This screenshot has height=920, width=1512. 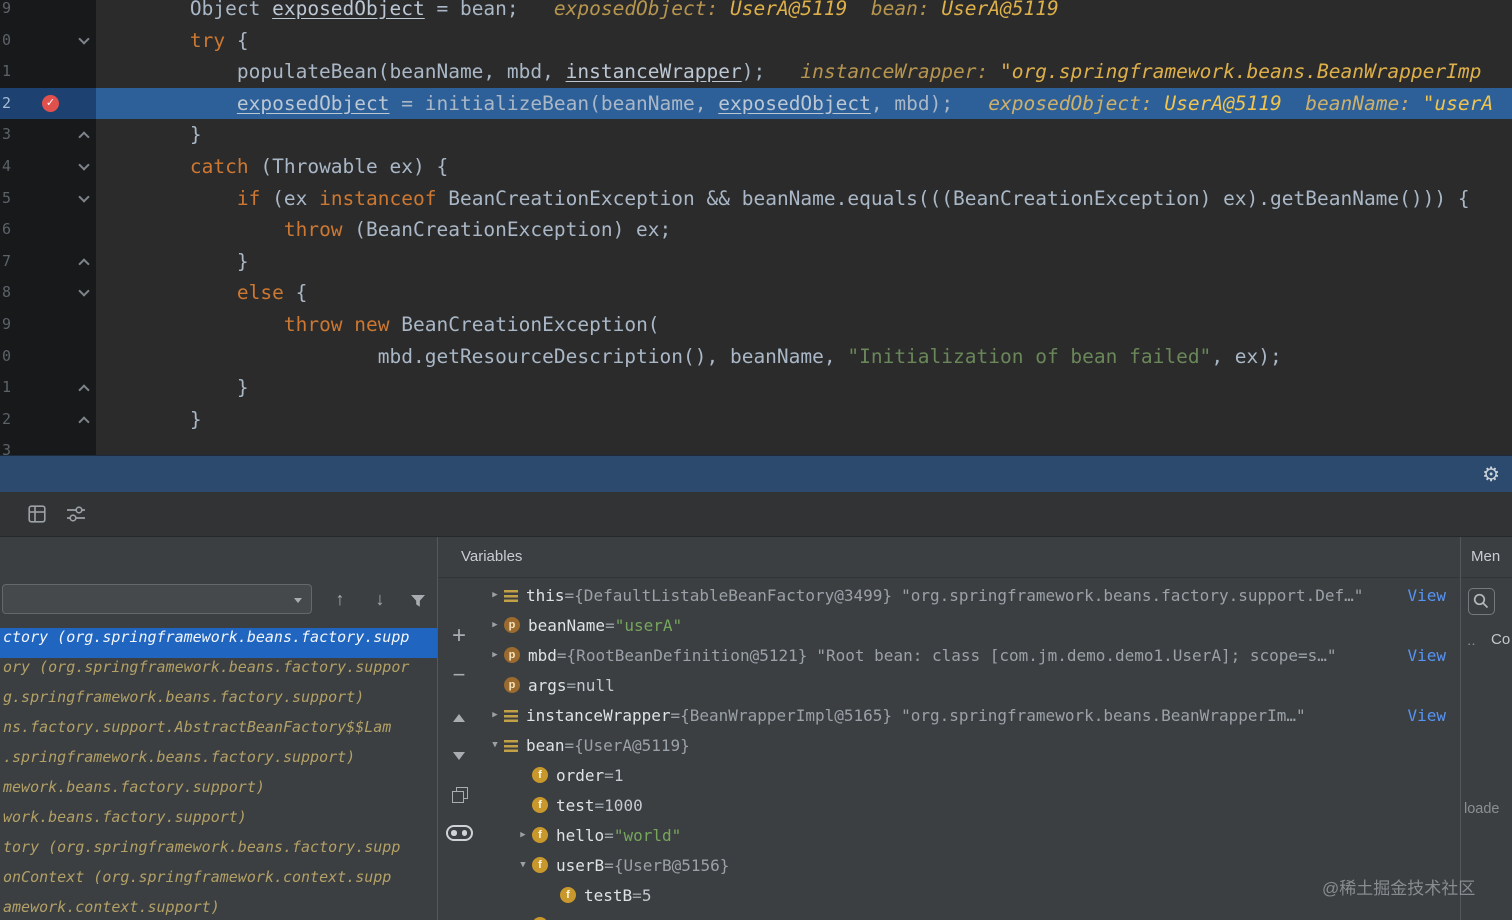 What do you see at coordinates (37, 516) in the screenshot?
I see `layout-grid-button` at bounding box center [37, 516].